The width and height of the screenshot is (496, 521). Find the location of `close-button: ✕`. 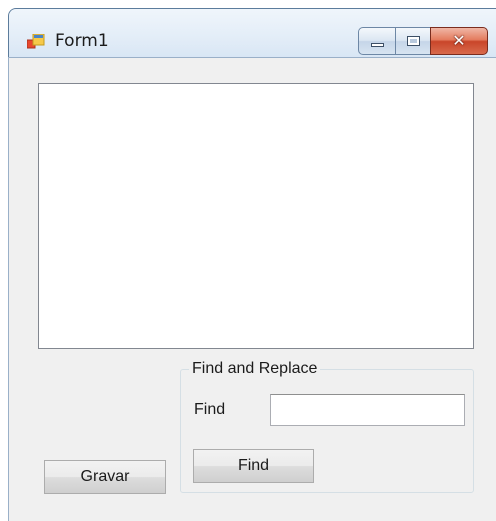

close-button: ✕ is located at coordinates (459, 41).